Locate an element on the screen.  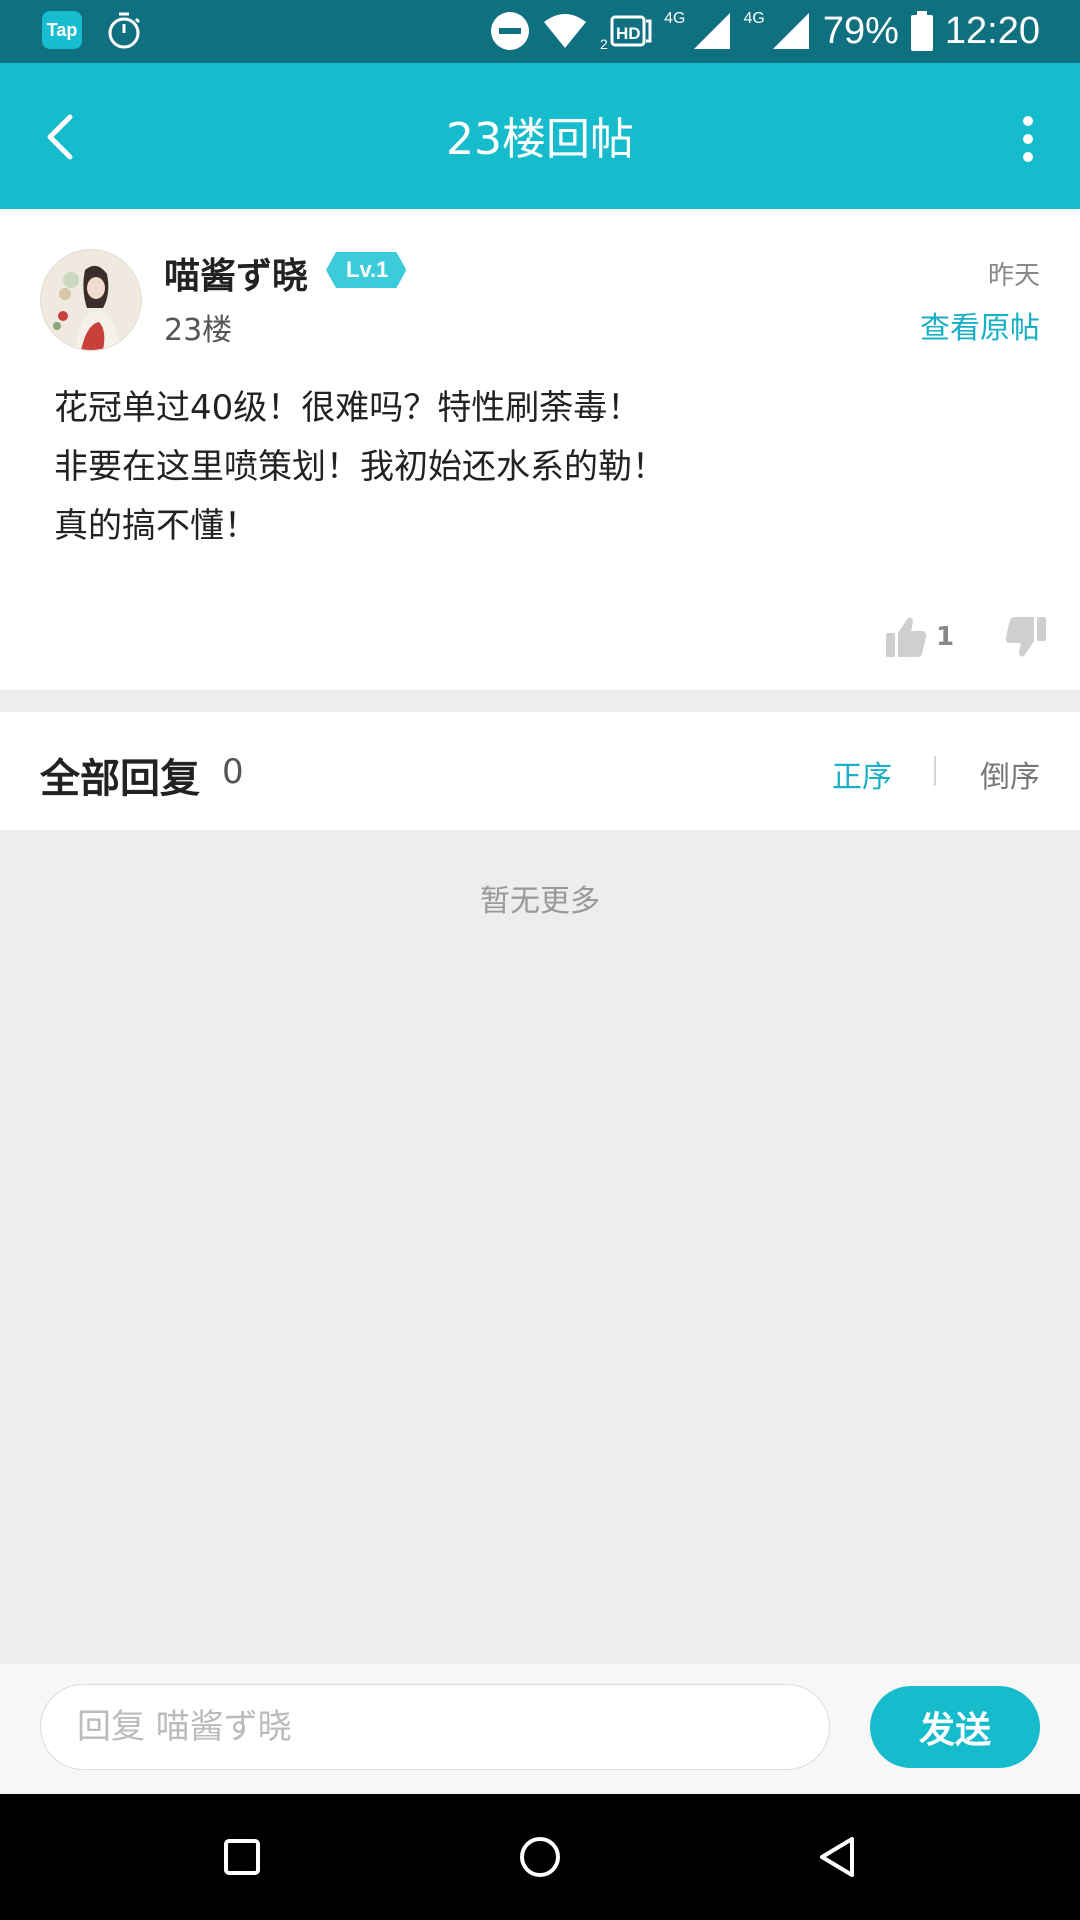
clock: 12:20 is located at coordinates (992, 30).